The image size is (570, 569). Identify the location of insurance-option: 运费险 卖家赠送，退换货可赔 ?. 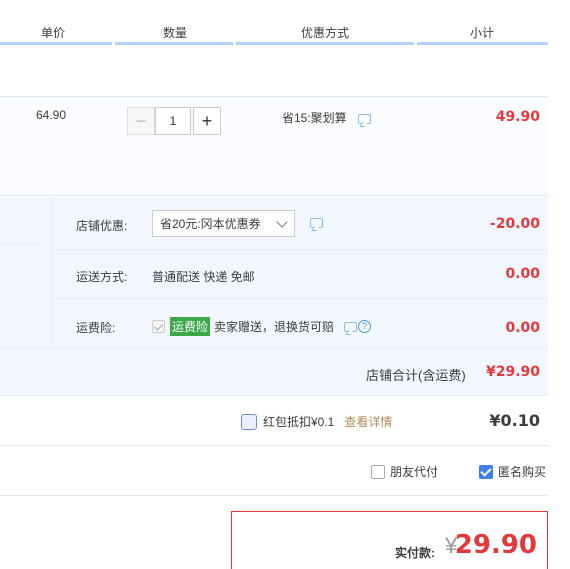
(262, 326).